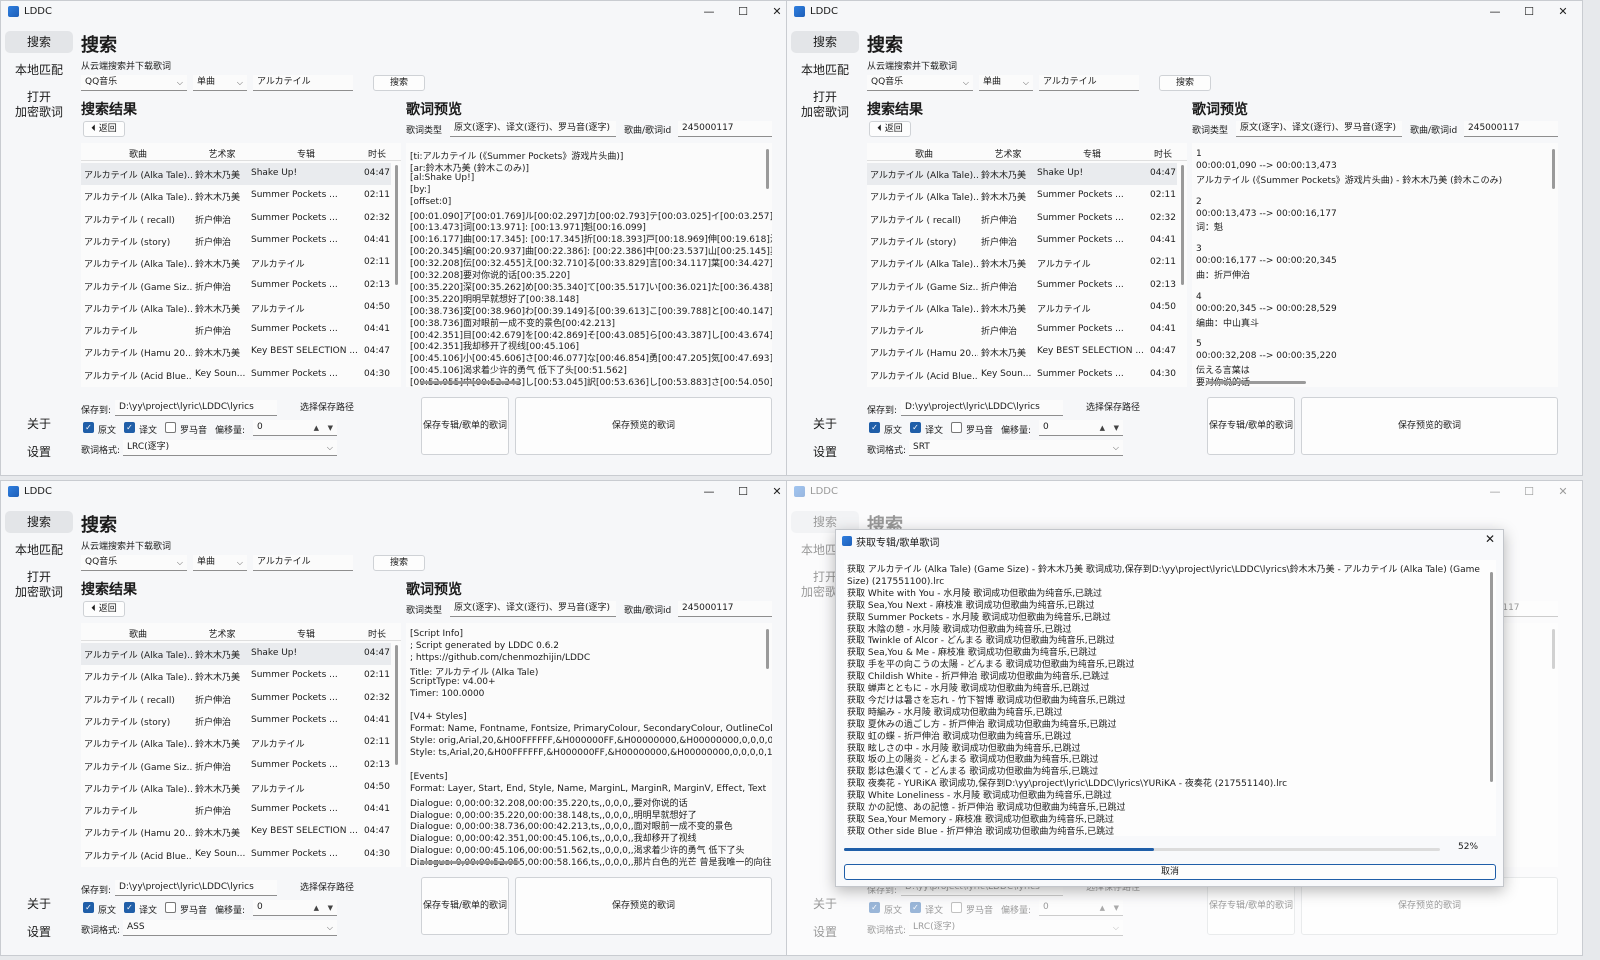 The image size is (1600, 960). What do you see at coordinates (1490, 539) in the screenshot?
I see `dialog-close-button: ✕` at bounding box center [1490, 539].